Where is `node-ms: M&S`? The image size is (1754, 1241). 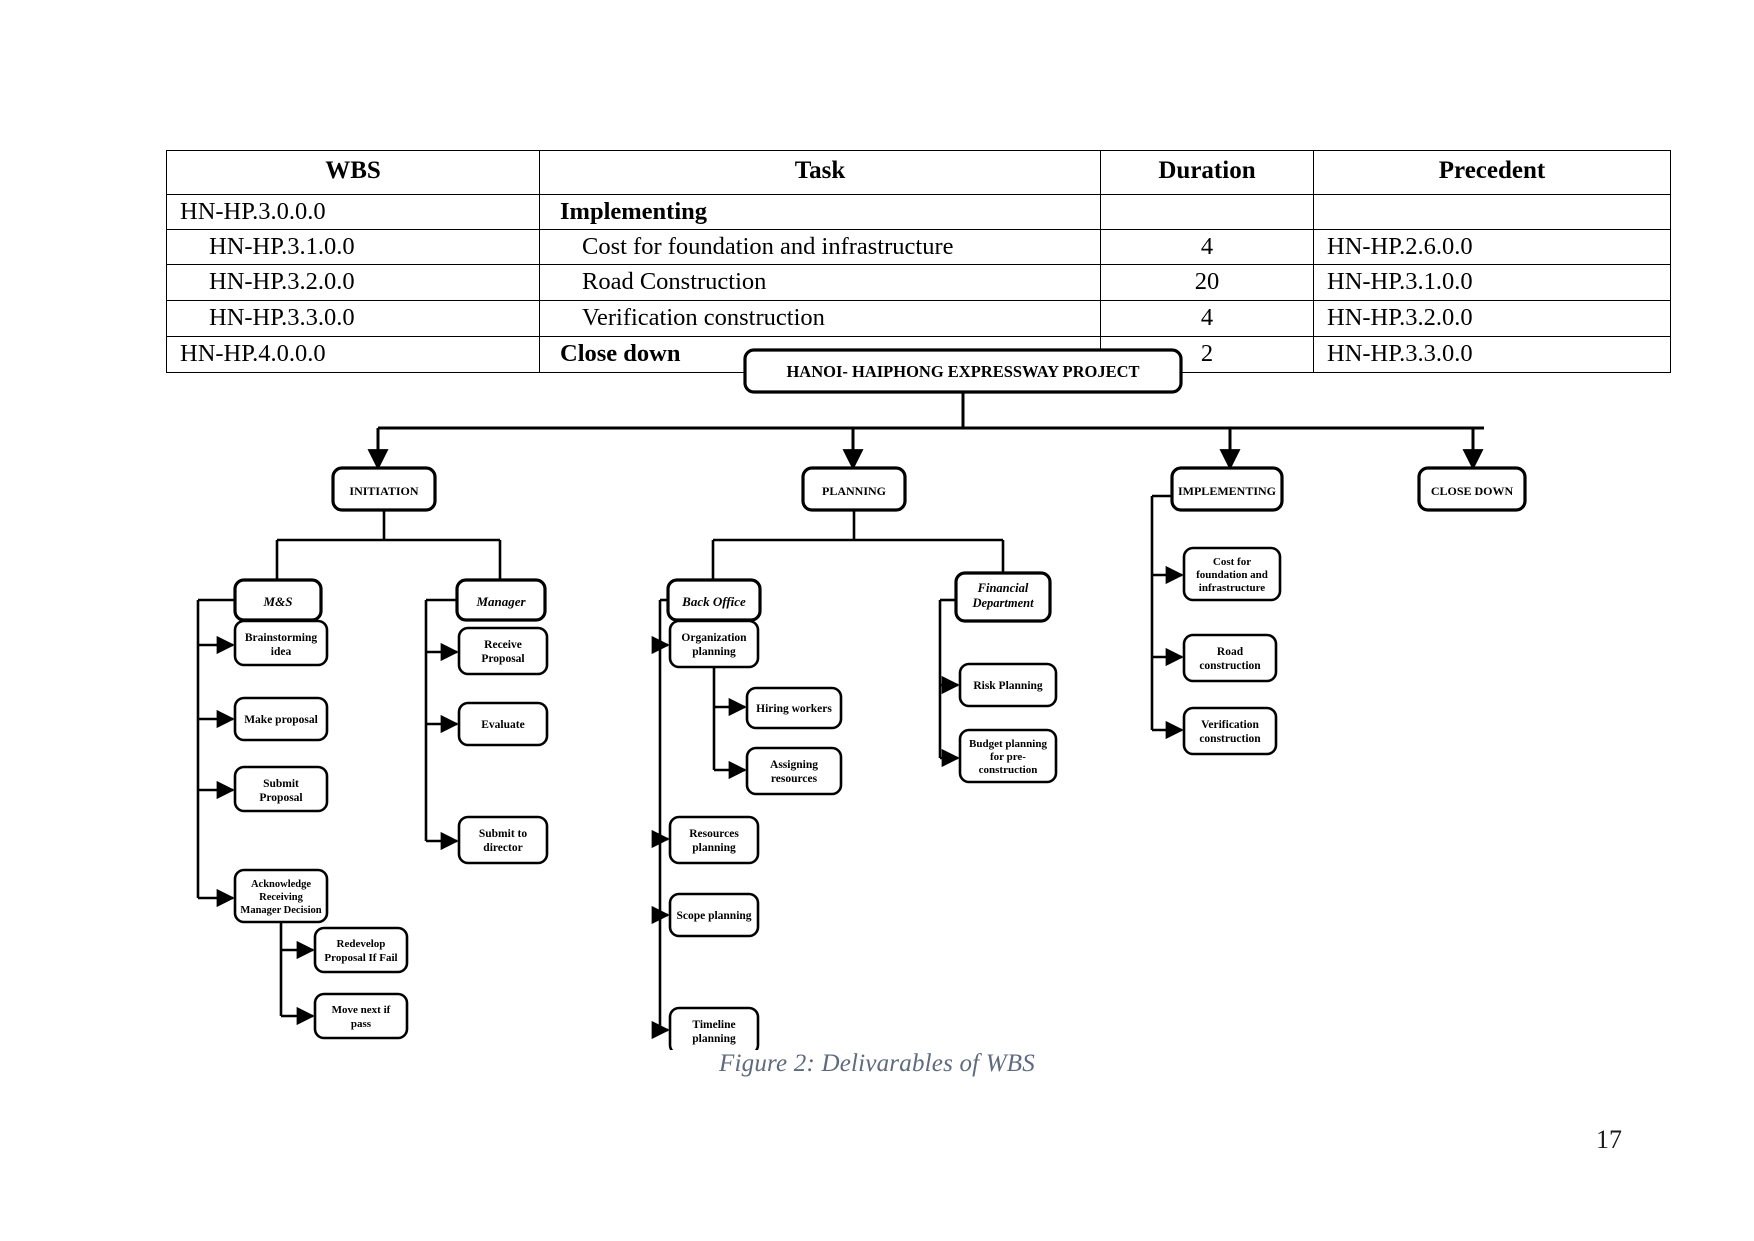
node-ms: M&S is located at coordinates (278, 600).